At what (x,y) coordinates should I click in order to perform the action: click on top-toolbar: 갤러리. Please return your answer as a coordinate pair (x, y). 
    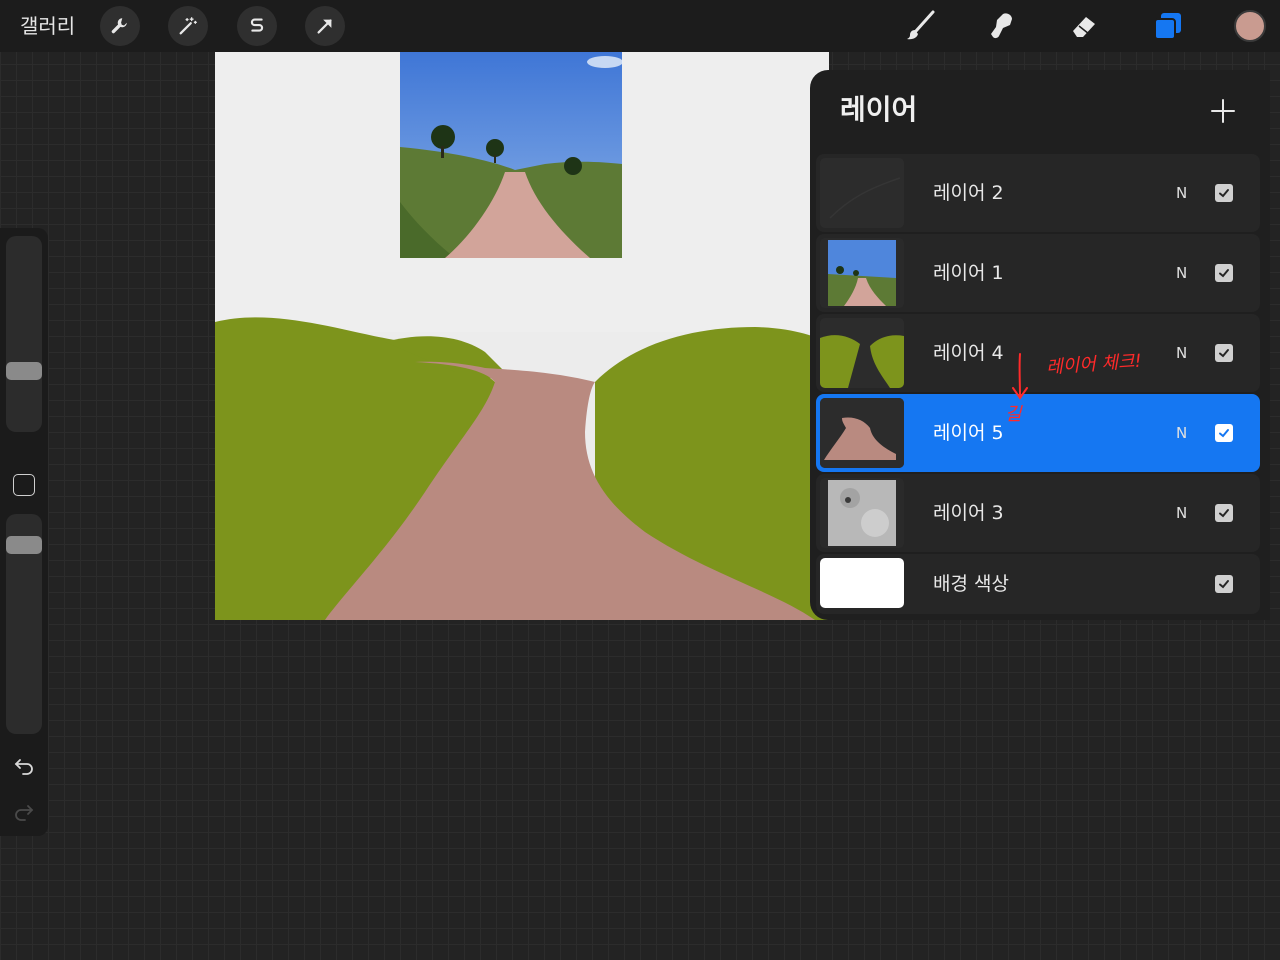
    Looking at the image, I should click on (640, 26).